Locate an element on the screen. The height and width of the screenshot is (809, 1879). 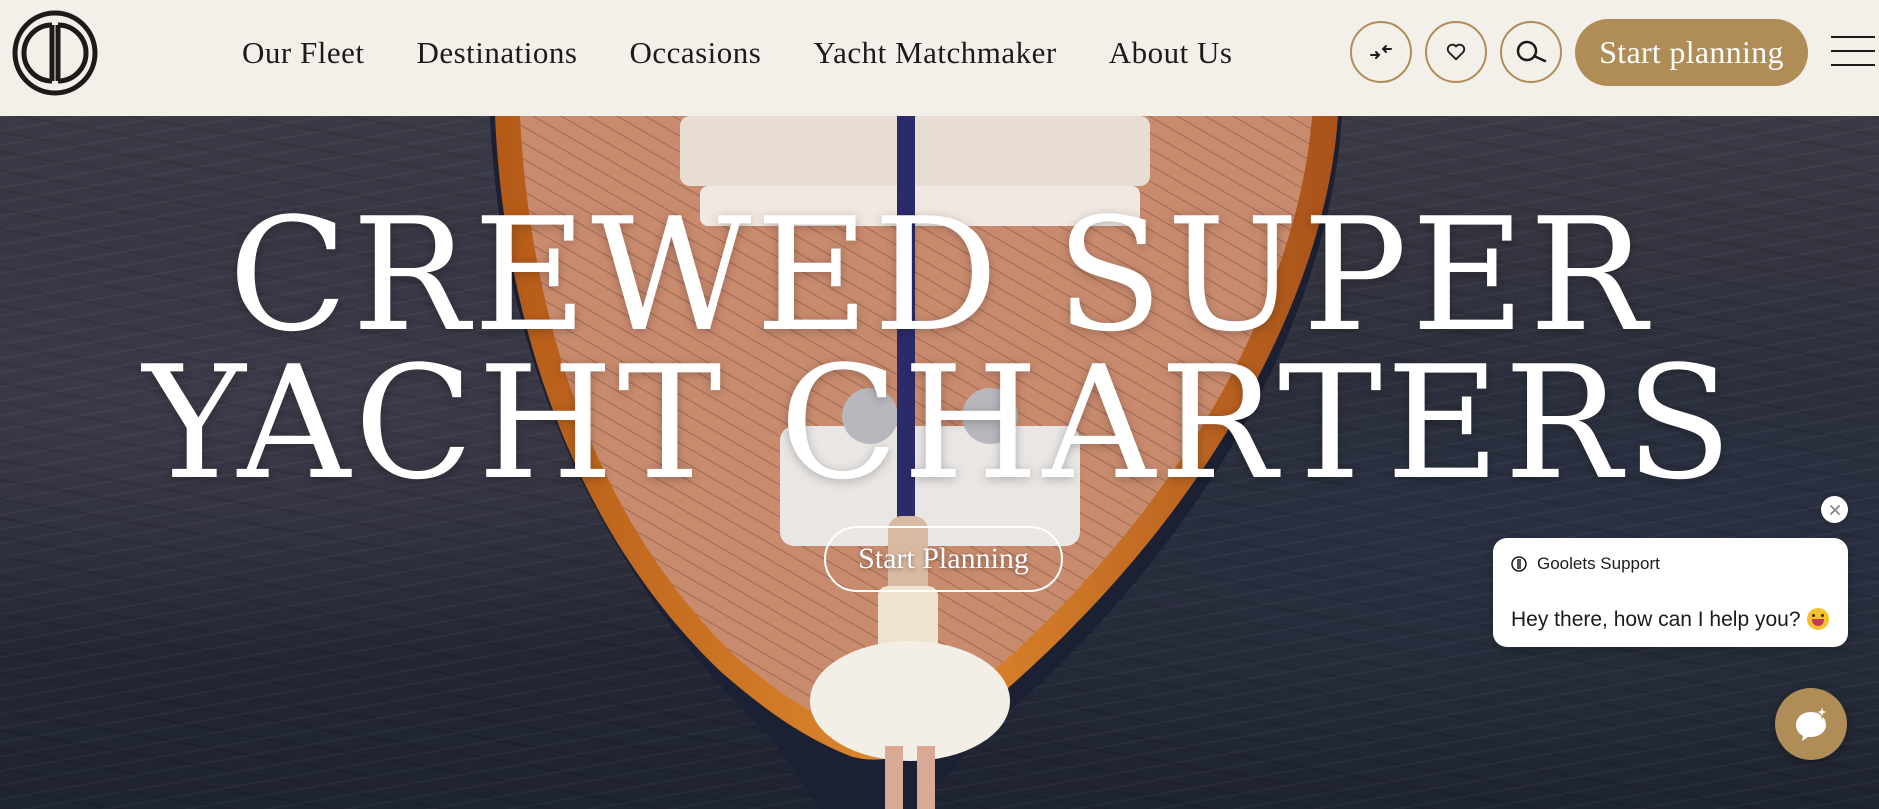
chat-close-button is located at coordinates (1834, 509).